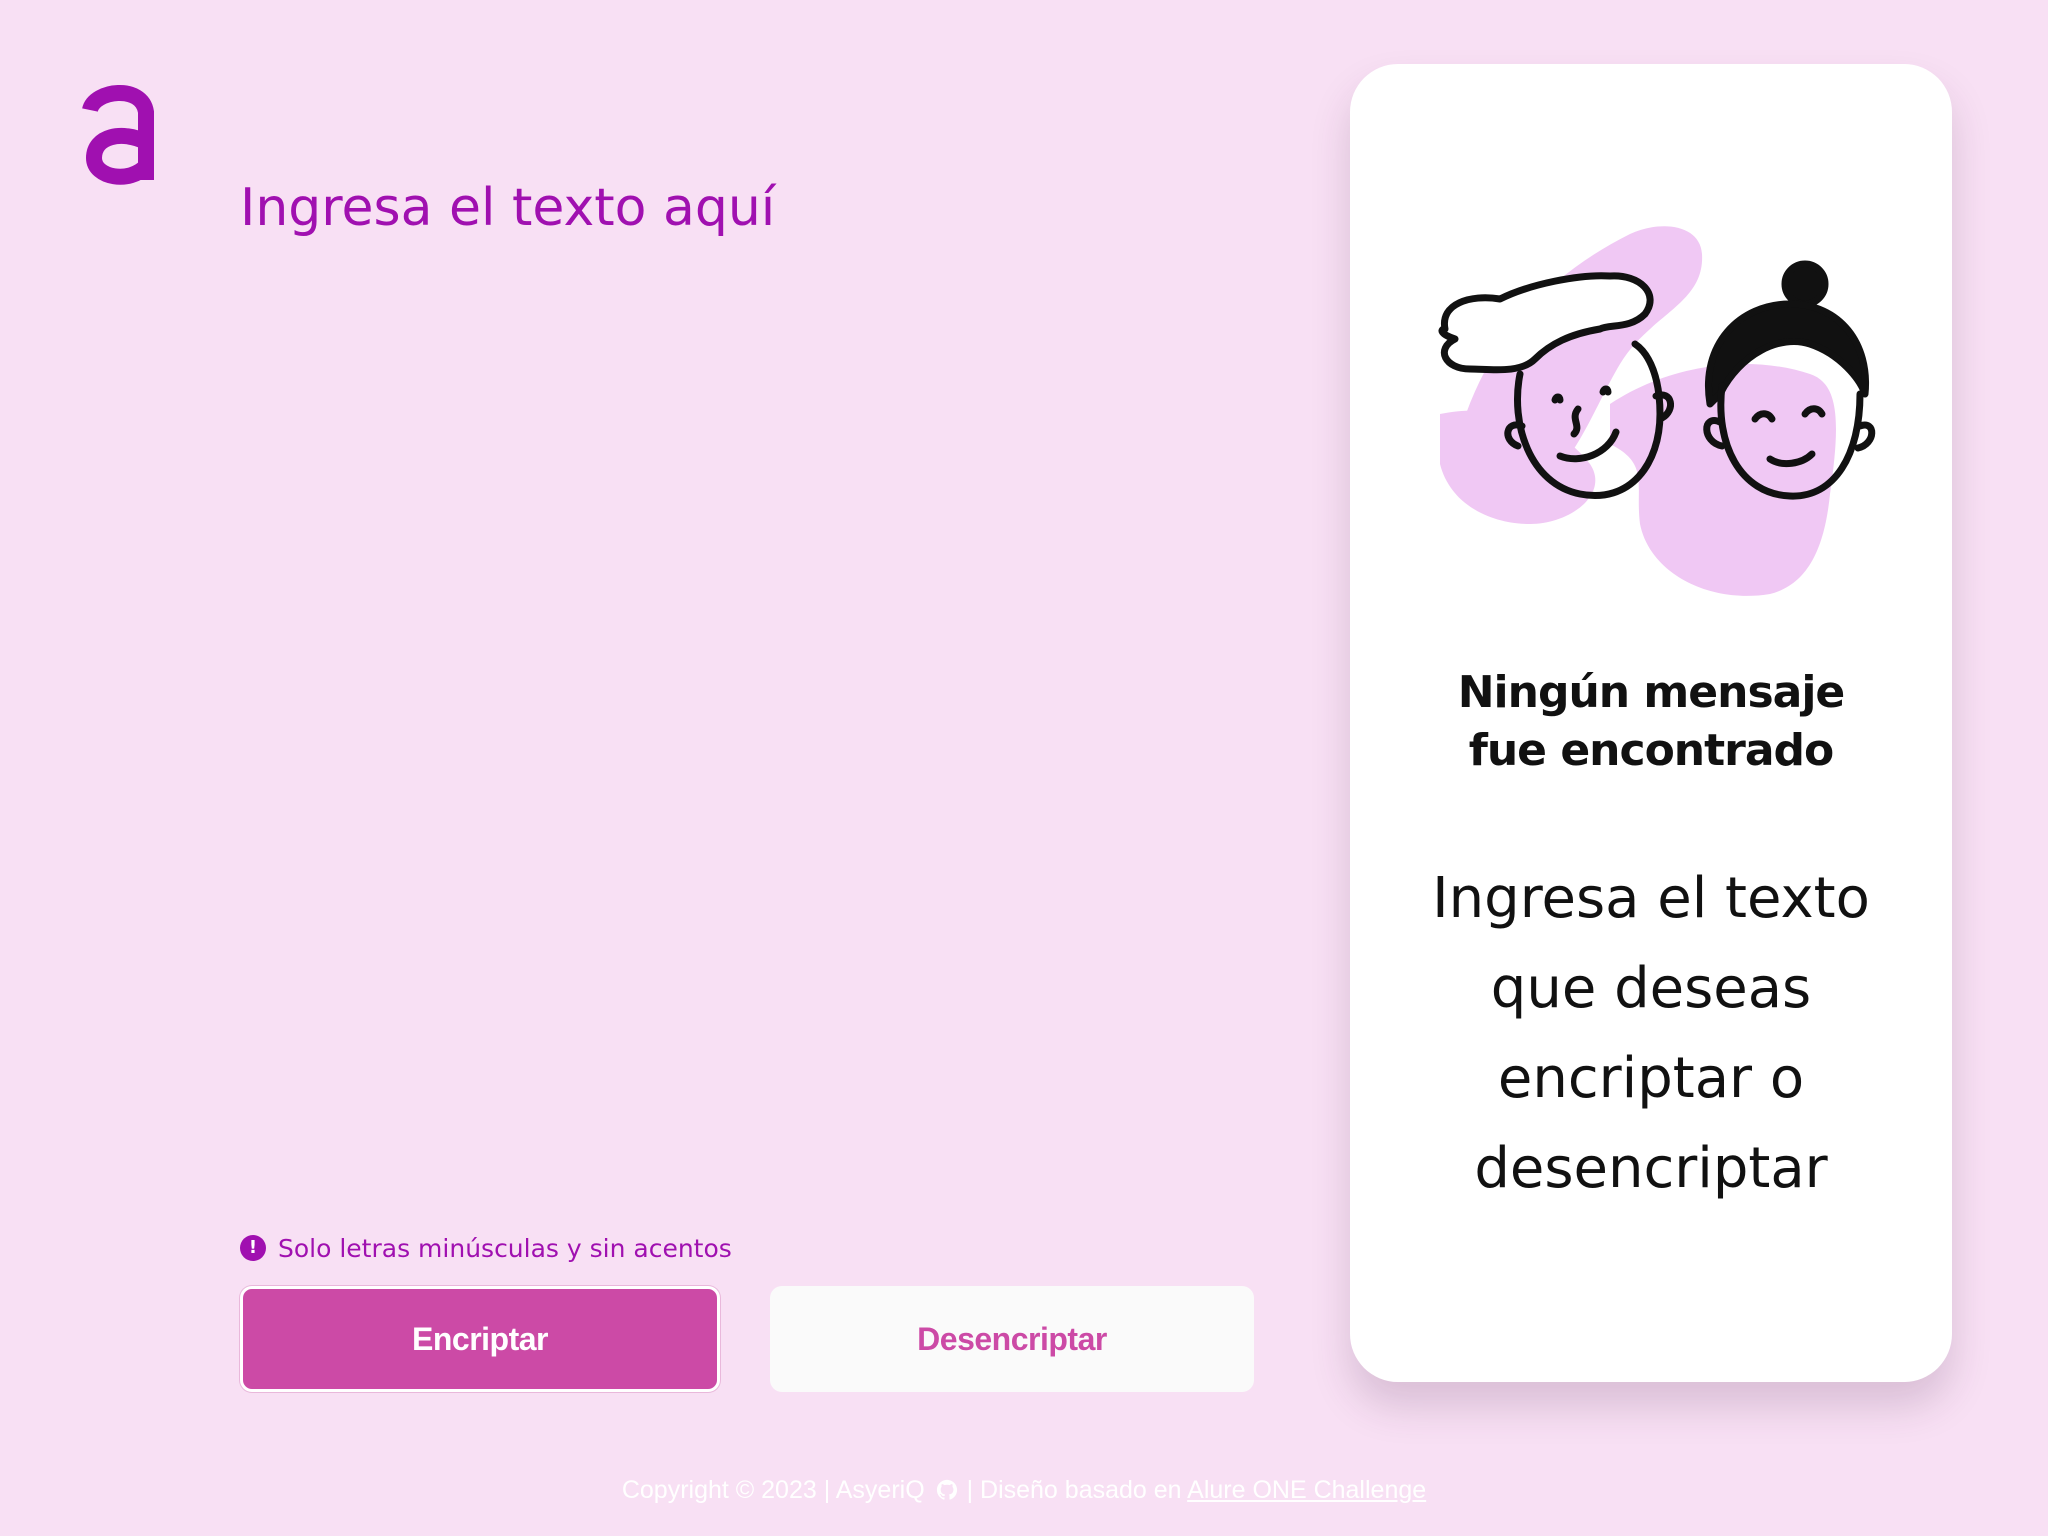 Image resolution: width=2048 pixels, height=1536 pixels. Describe the element at coordinates (1651, 898) in the screenshot. I see `empty-state-text-line: Ingresa el texto` at that location.